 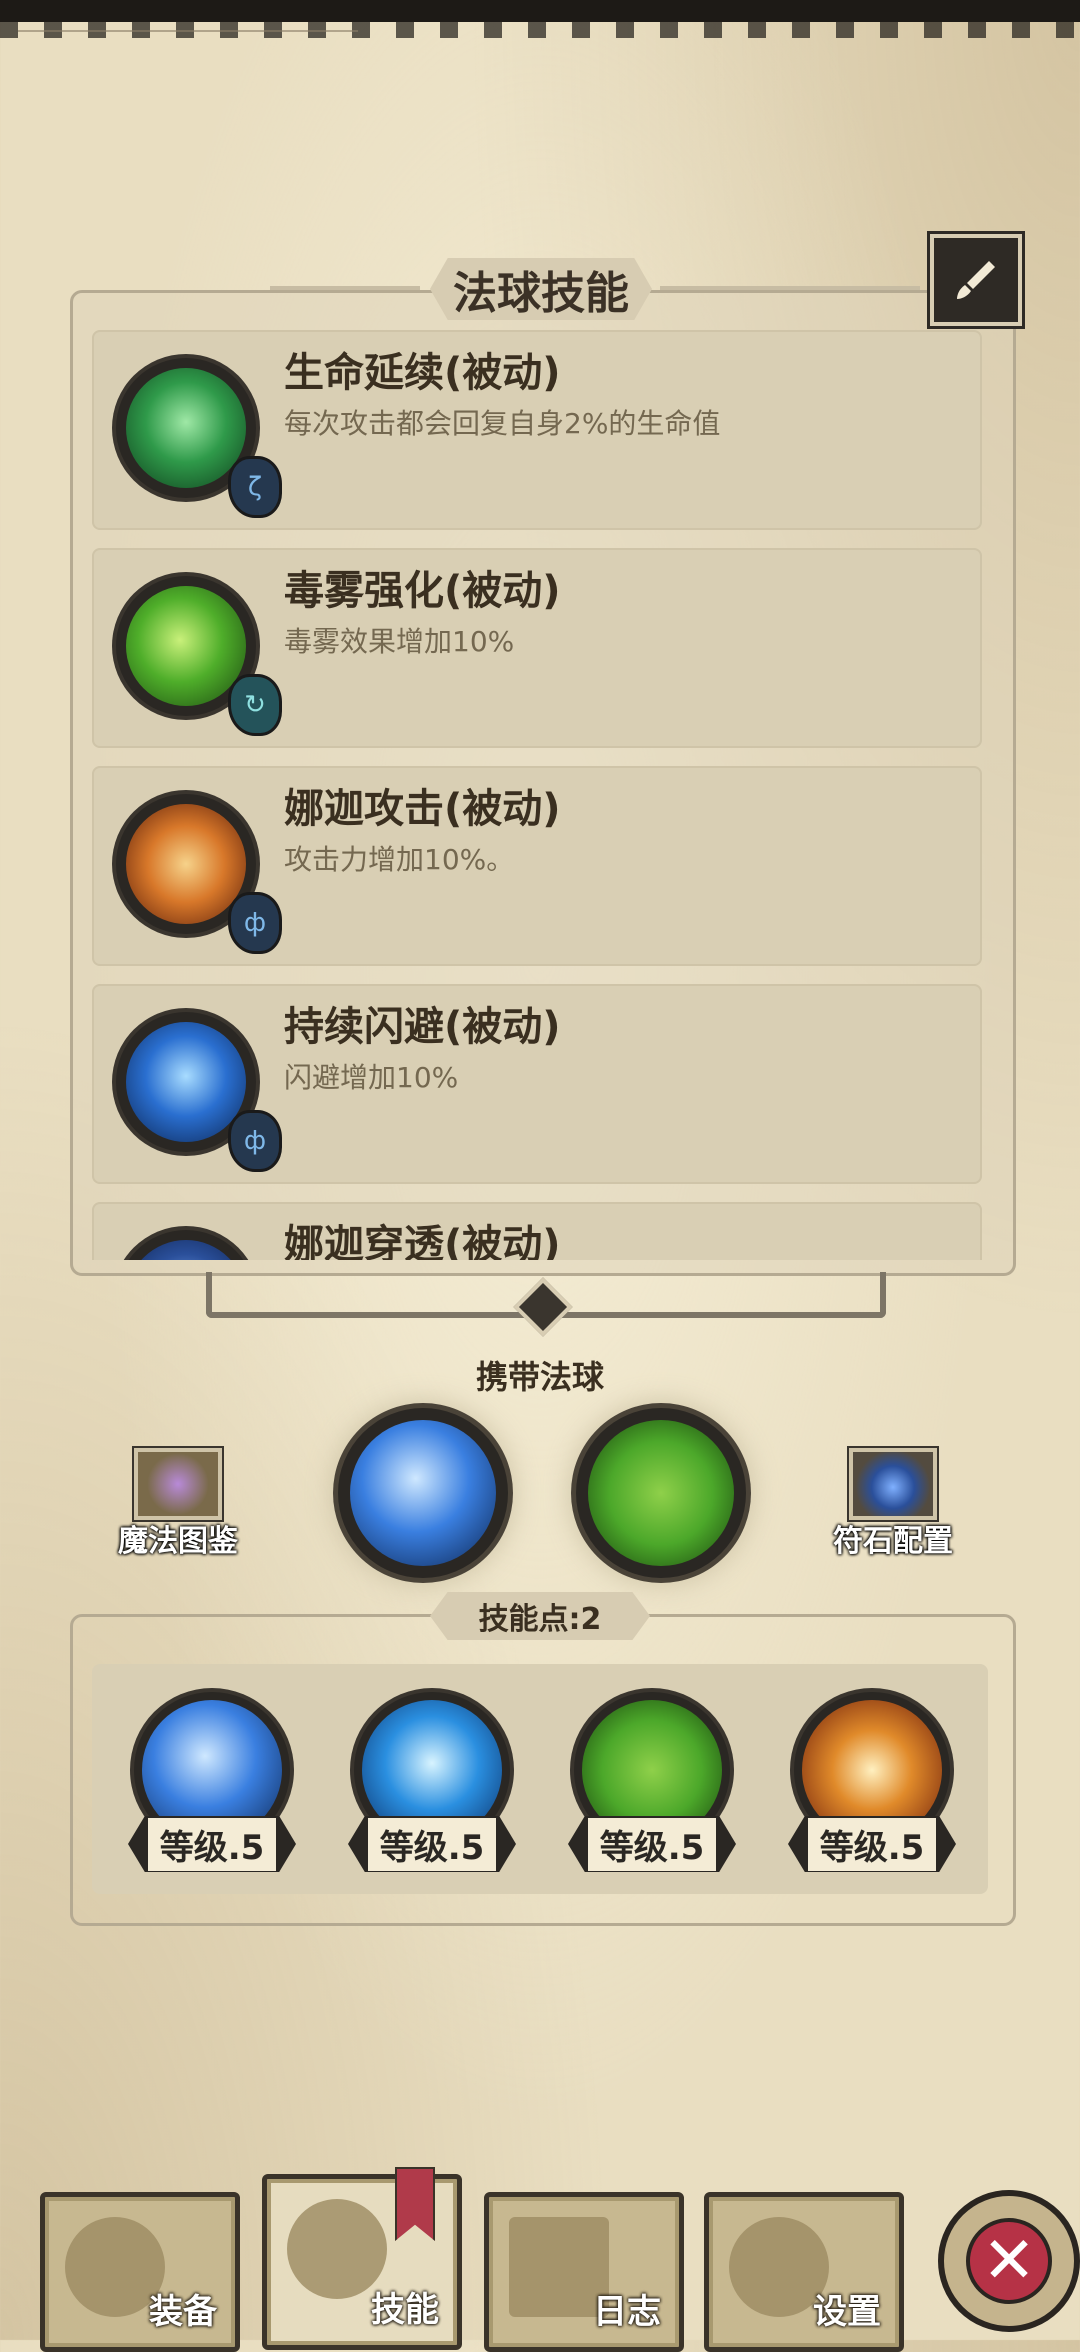 I want to click on upgrade-orb-fire: 等级.5, so click(x=872, y=1787).